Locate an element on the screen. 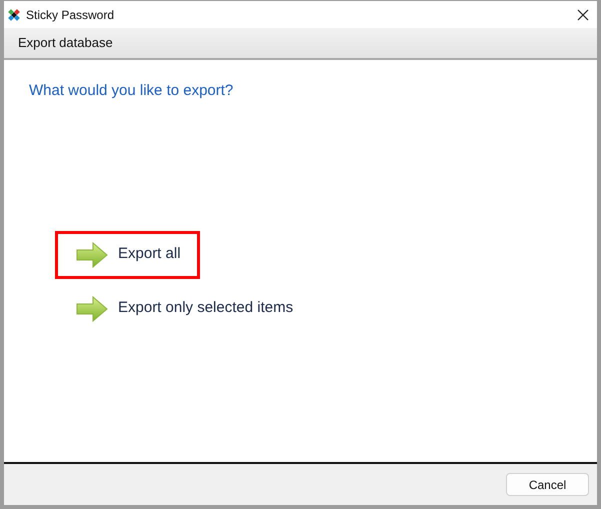 This screenshot has height=509, width=601. cancel-button: Cancel is located at coordinates (547, 484).